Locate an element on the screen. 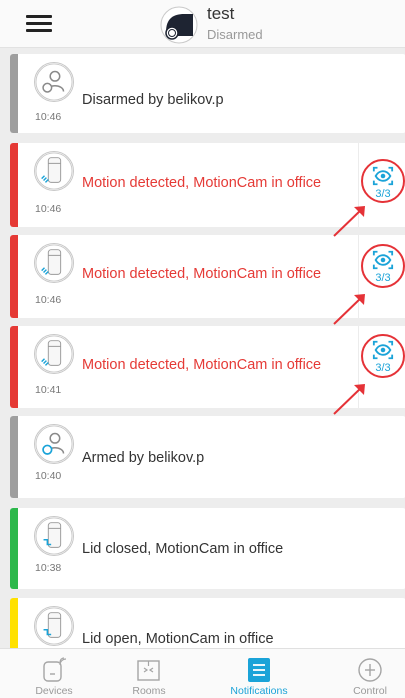 The height and width of the screenshot is (698, 405). tab-label: Notifications is located at coordinates (259, 691).